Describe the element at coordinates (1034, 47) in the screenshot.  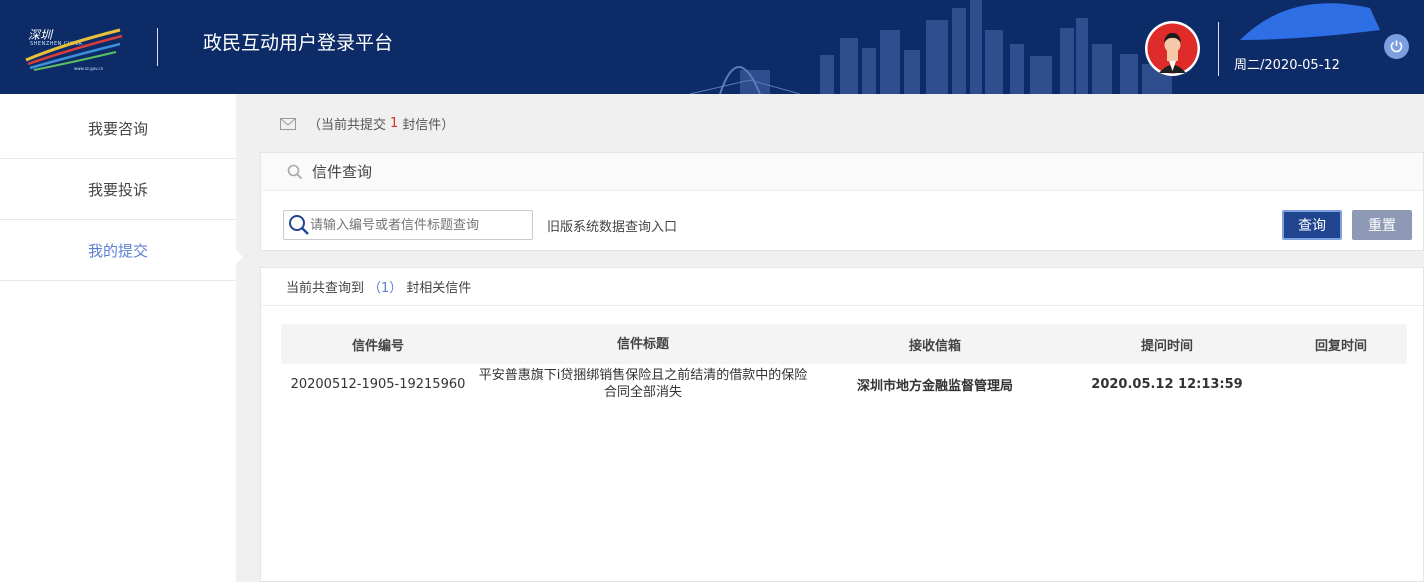
I see `city-skyline-illustration` at that location.